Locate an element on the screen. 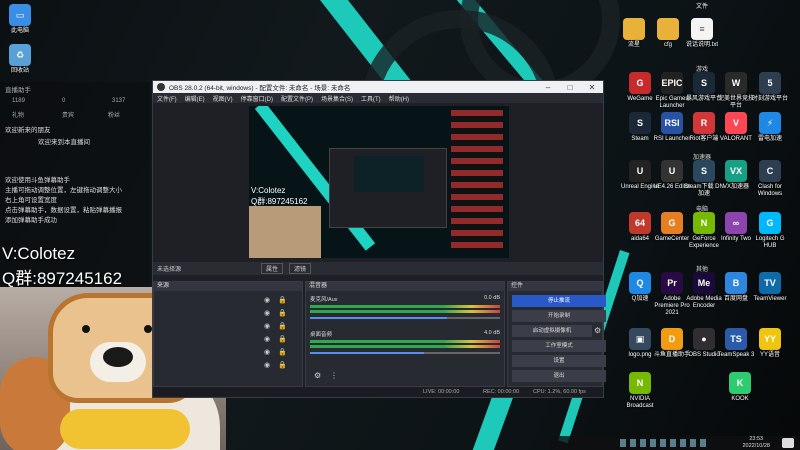 This screenshot has height=450, width=800. app-icon-label: 时刻游戏平台 is located at coordinates (769, 99).